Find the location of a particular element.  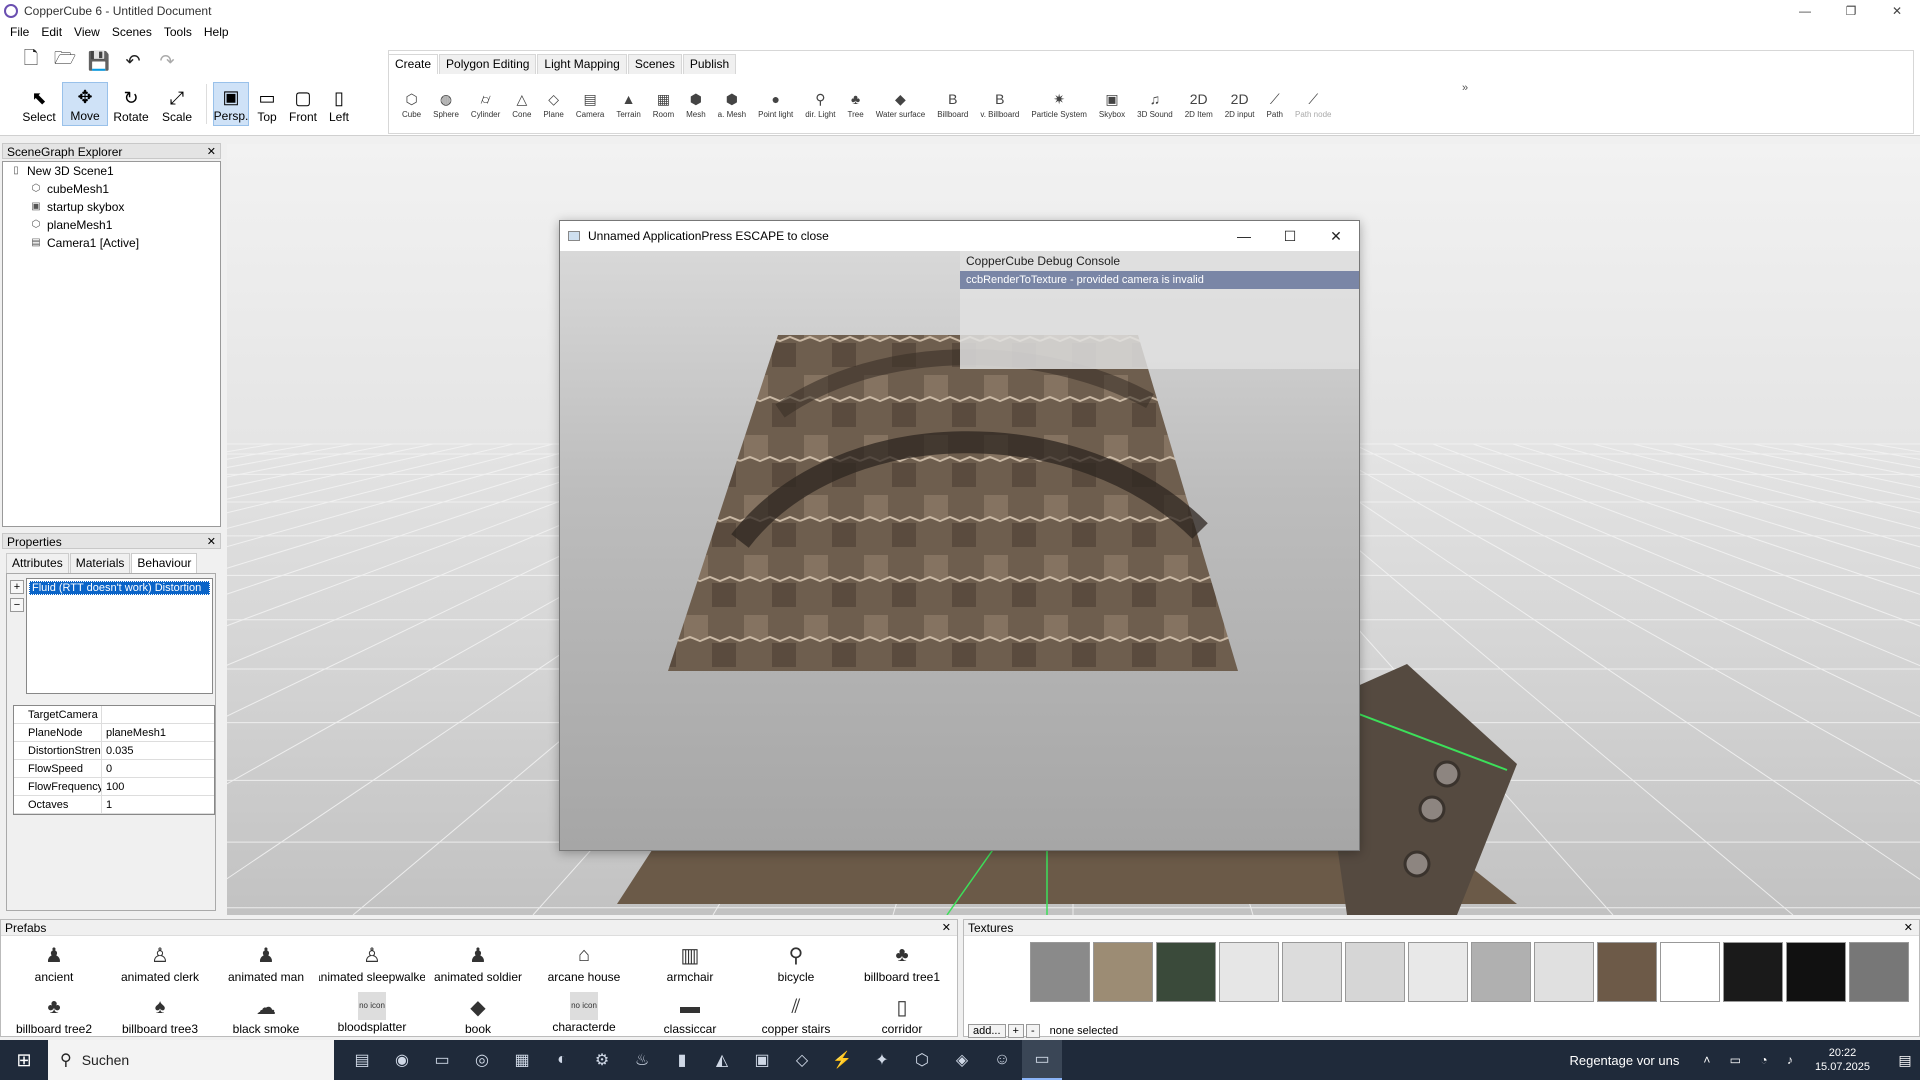

view-persp-button: ▣ Persp. is located at coordinates (231, 104).